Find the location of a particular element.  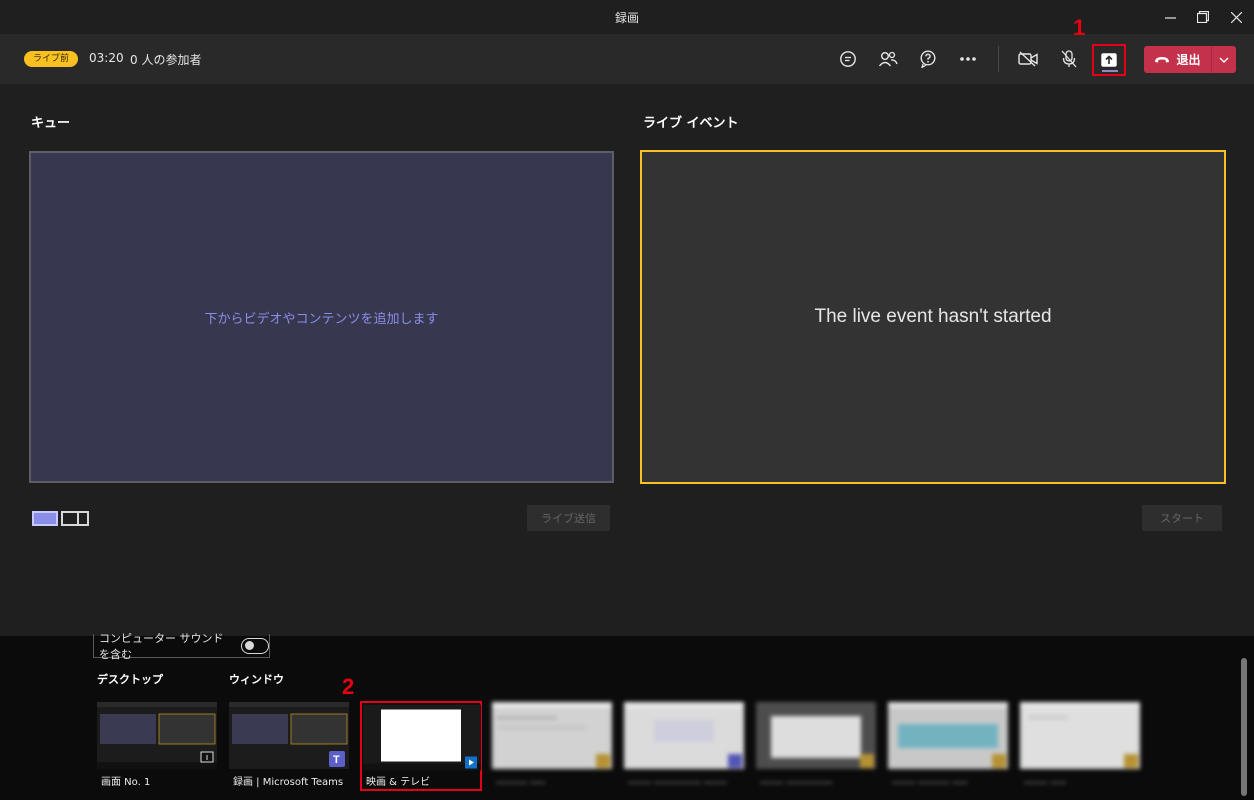

scrollbar-thumb is located at coordinates (1244, 727).